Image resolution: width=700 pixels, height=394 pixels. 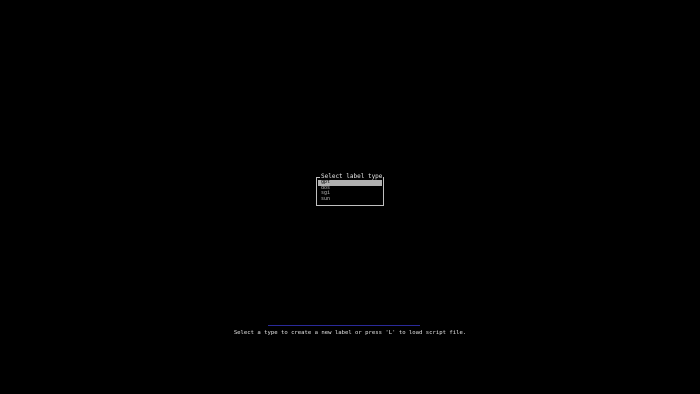 What do you see at coordinates (344, 325) in the screenshot?
I see `divider-line` at bounding box center [344, 325].